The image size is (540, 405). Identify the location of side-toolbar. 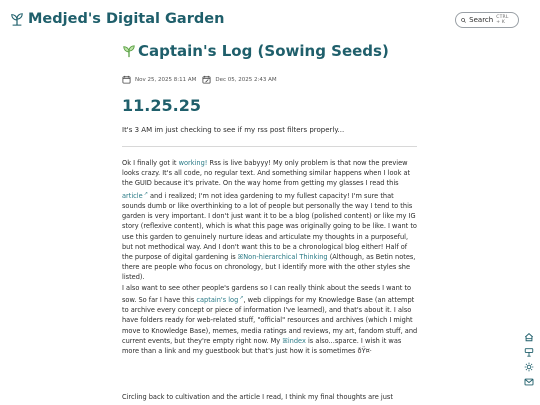
(529, 359).